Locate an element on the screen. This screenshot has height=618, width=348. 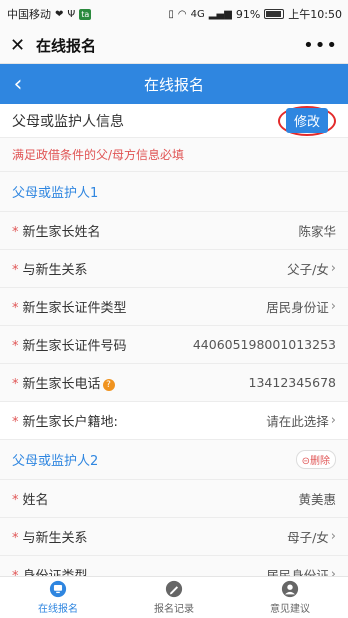
guardian2-relation-label-text: 与新生关系 is located at coordinates (55, 538).